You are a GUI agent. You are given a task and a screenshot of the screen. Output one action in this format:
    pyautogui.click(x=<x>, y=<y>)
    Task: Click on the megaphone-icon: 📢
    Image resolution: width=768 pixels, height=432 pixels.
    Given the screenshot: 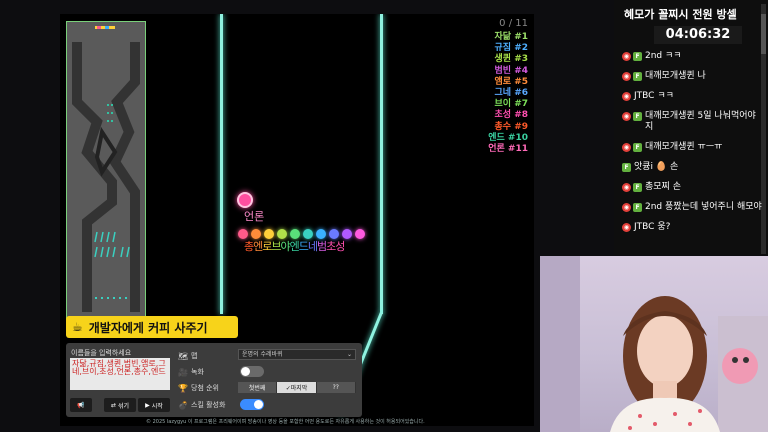 What is the action you would take?
    pyautogui.click(x=81, y=405)
    